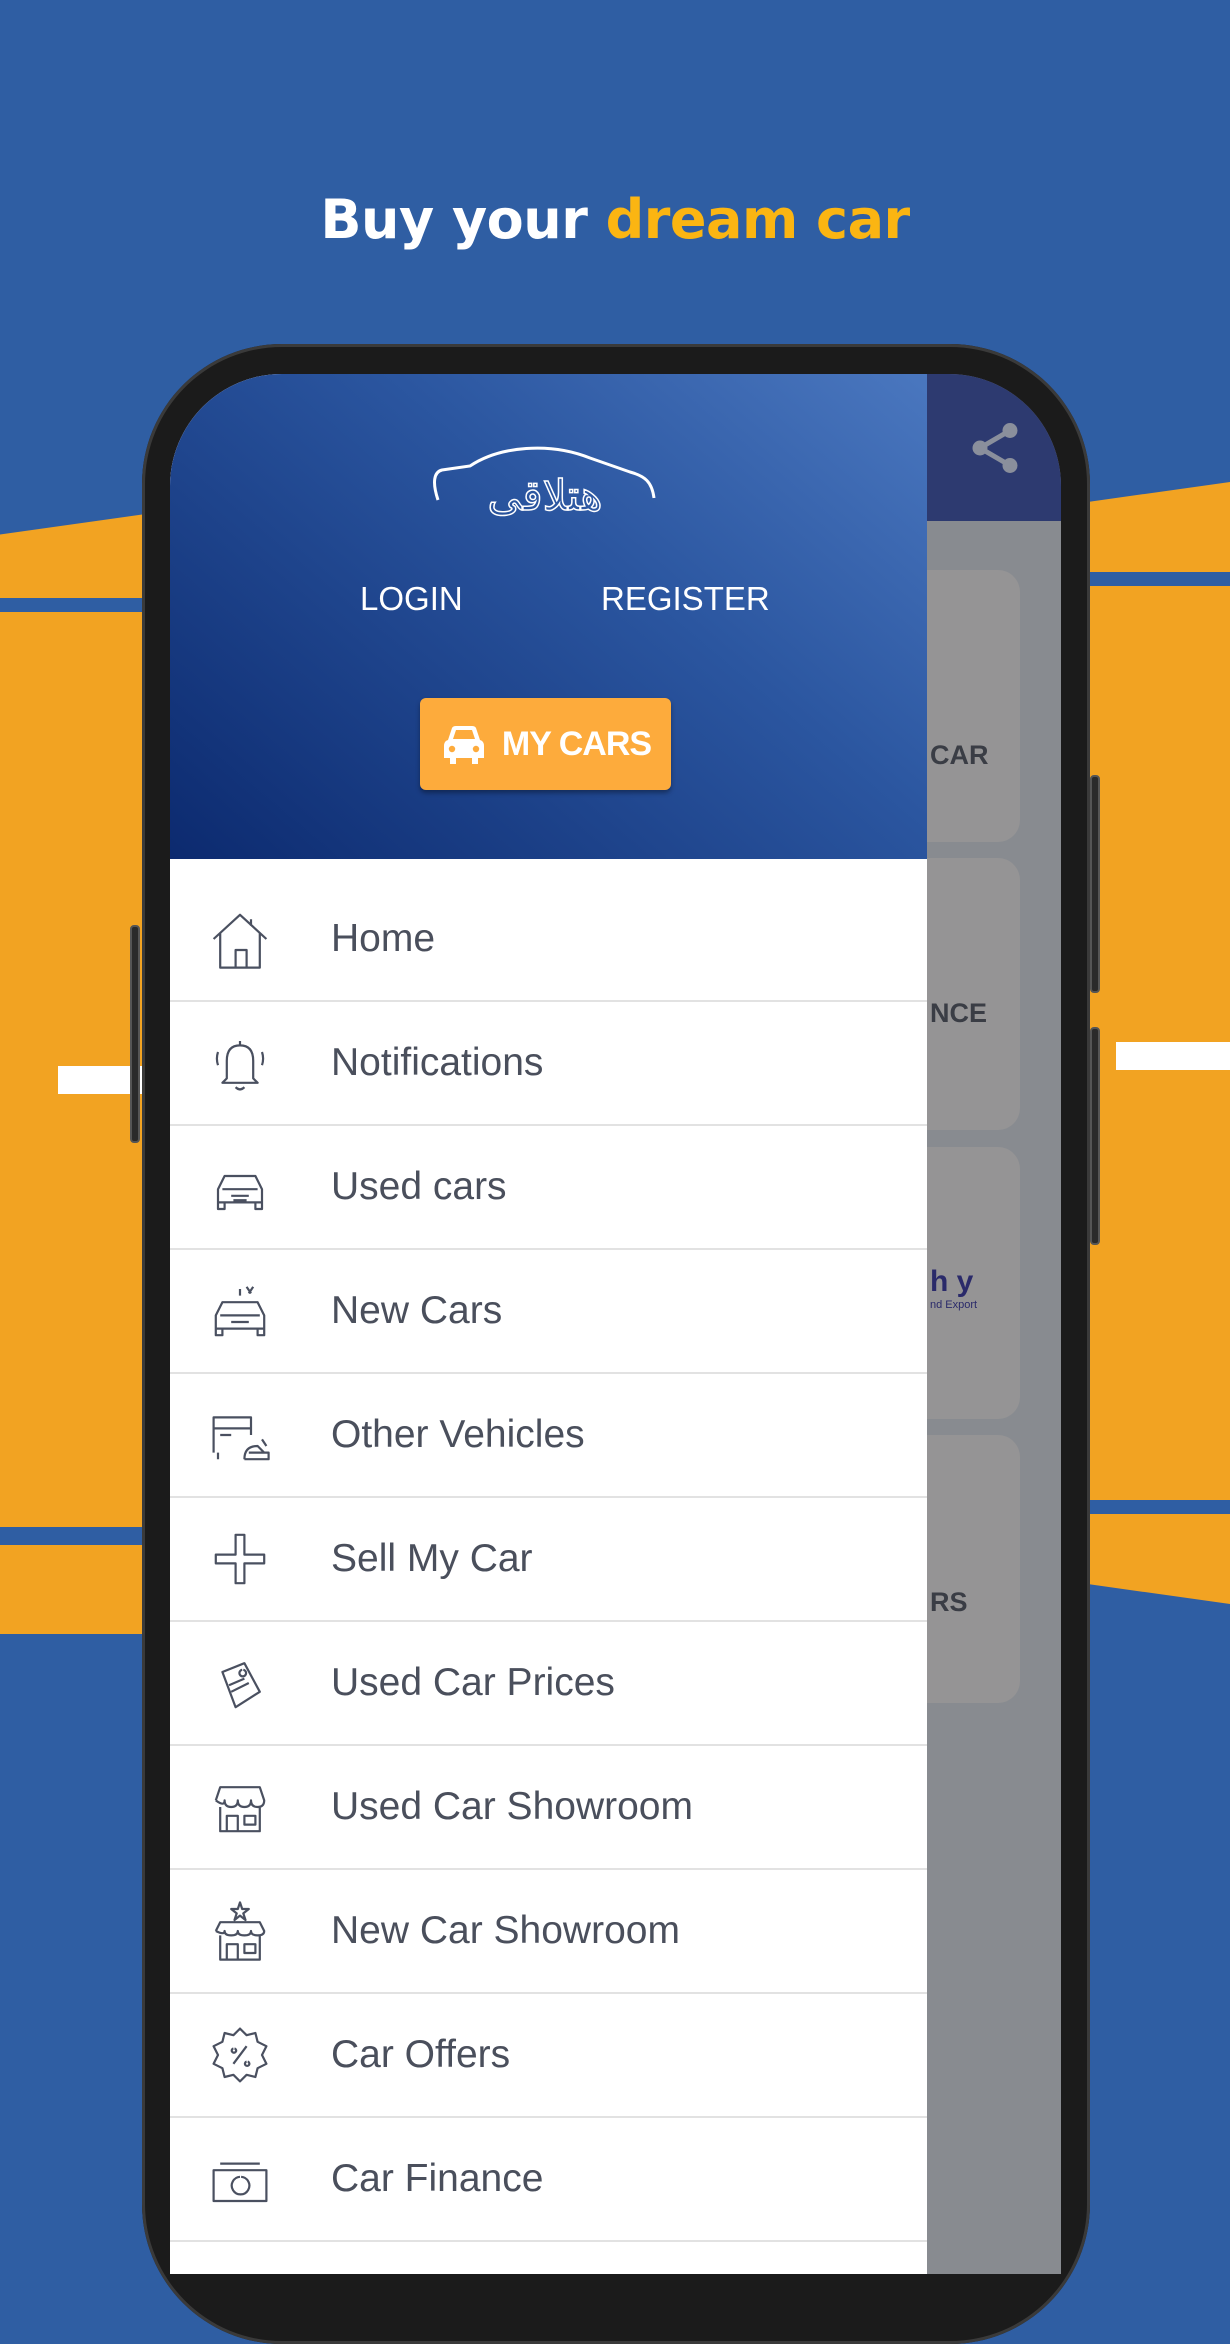 The height and width of the screenshot is (2344, 1230). Describe the element at coordinates (419, 1186) in the screenshot. I see `menu-item-label: Used cars` at that location.